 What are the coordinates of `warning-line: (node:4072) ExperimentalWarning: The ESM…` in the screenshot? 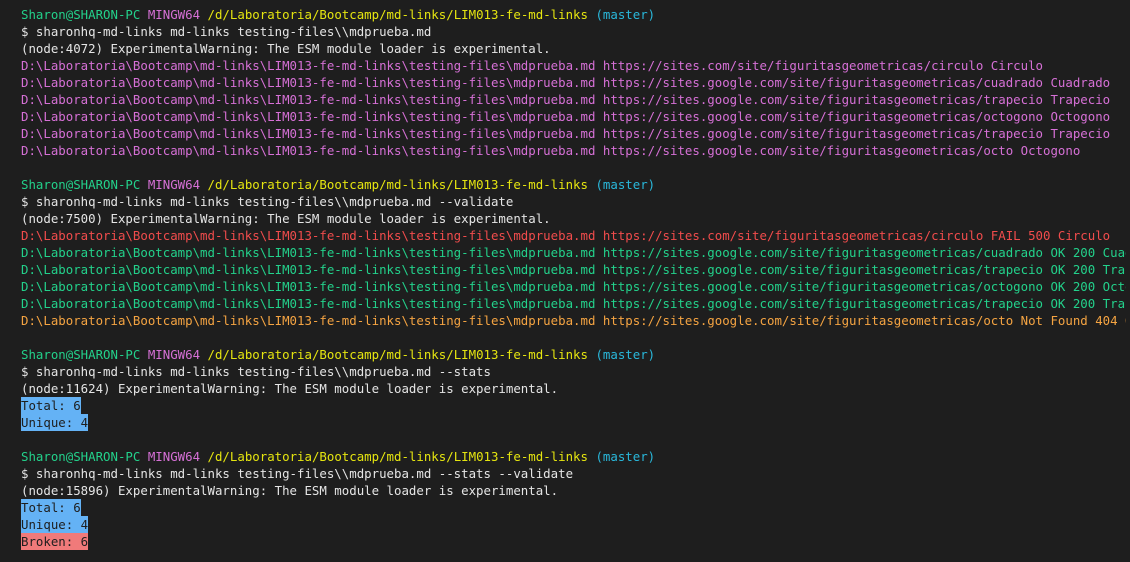 It's located at (286, 48).